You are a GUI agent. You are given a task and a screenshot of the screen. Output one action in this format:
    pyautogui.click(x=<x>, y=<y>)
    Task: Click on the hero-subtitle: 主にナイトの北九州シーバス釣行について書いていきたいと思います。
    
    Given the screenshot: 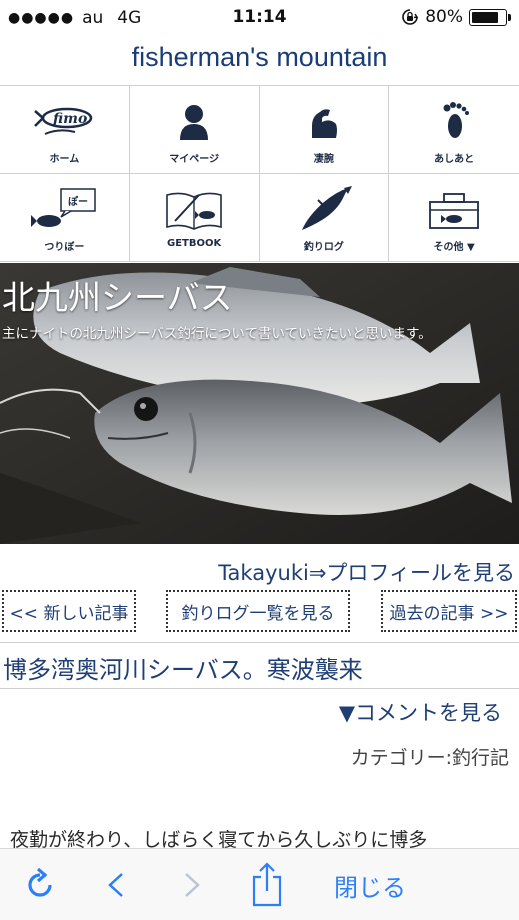 What is the action you would take?
    pyautogui.click(x=217, y=334)
    